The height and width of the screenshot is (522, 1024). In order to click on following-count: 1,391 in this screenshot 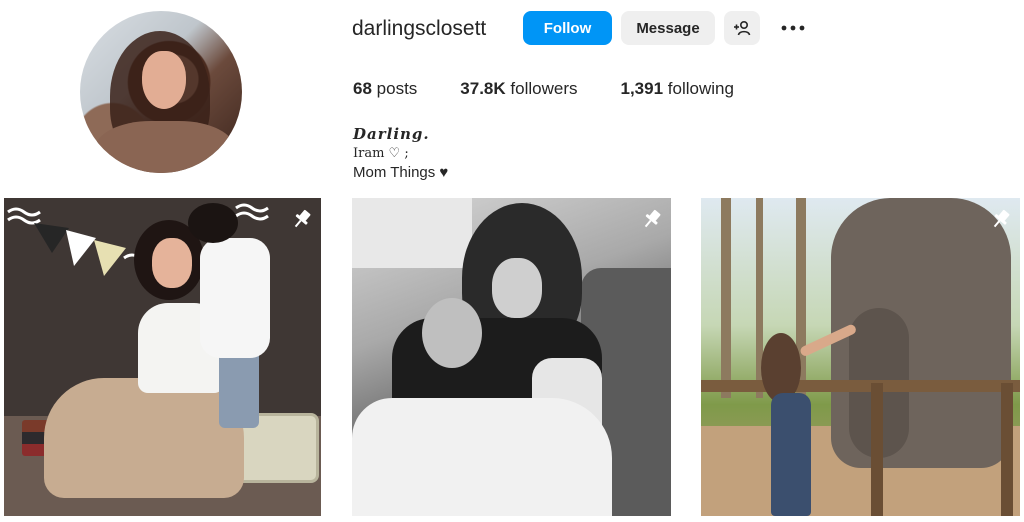, I will do `click(642, 88)`.